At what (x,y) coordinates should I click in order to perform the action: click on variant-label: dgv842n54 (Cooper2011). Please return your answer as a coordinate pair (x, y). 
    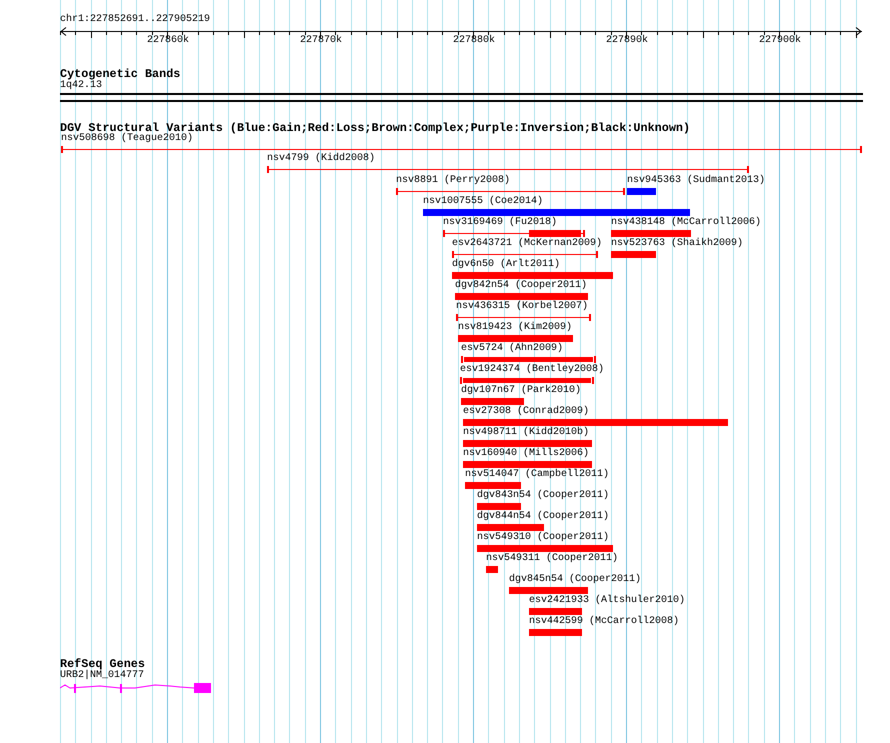
    Looking at the image, I should click on (521, 286).